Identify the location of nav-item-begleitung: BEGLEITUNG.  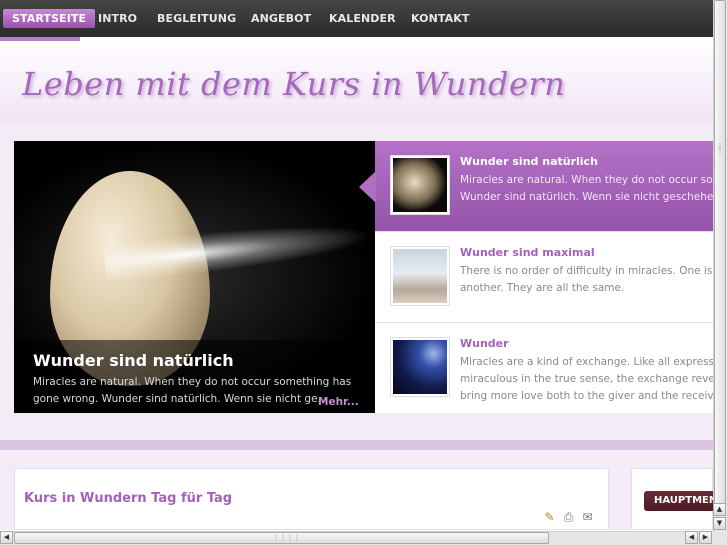
(196, 18).